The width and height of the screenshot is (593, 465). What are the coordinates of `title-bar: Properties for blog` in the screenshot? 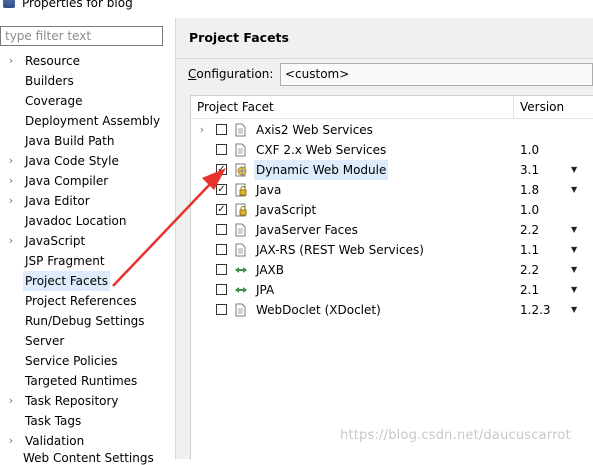 It's located at (296, 7).